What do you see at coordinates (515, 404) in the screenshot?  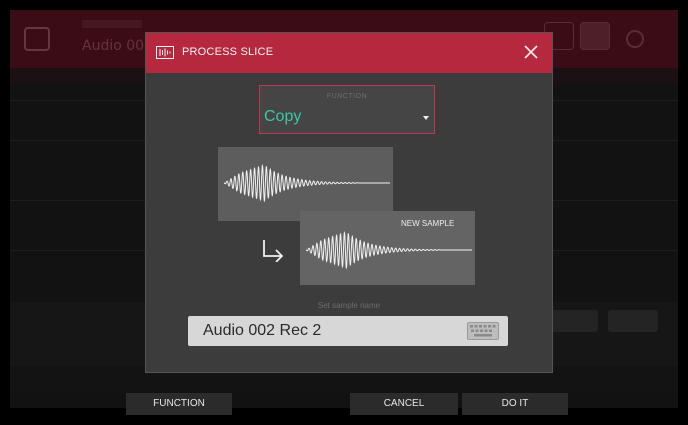 I see `do-it-button: DO IT` at bounding box center [515, 404].